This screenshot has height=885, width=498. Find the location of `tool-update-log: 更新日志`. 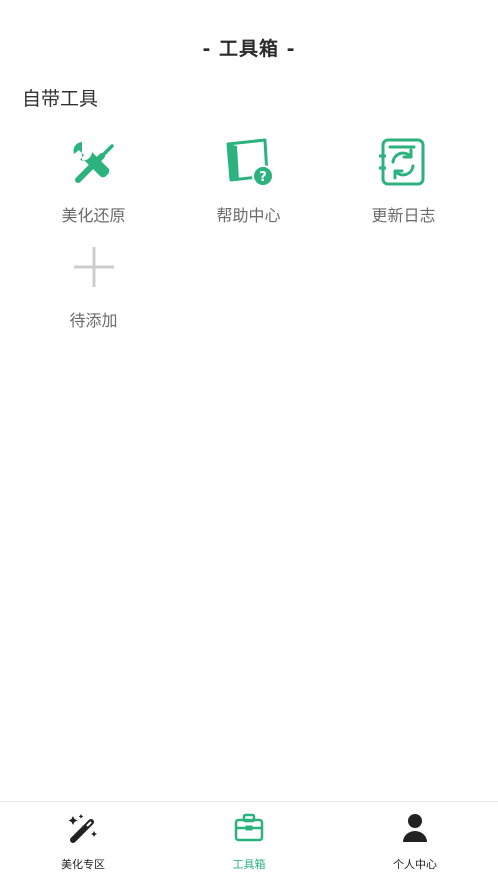

tool-update-log: 更新日志 is located at coordinates (403, 182).